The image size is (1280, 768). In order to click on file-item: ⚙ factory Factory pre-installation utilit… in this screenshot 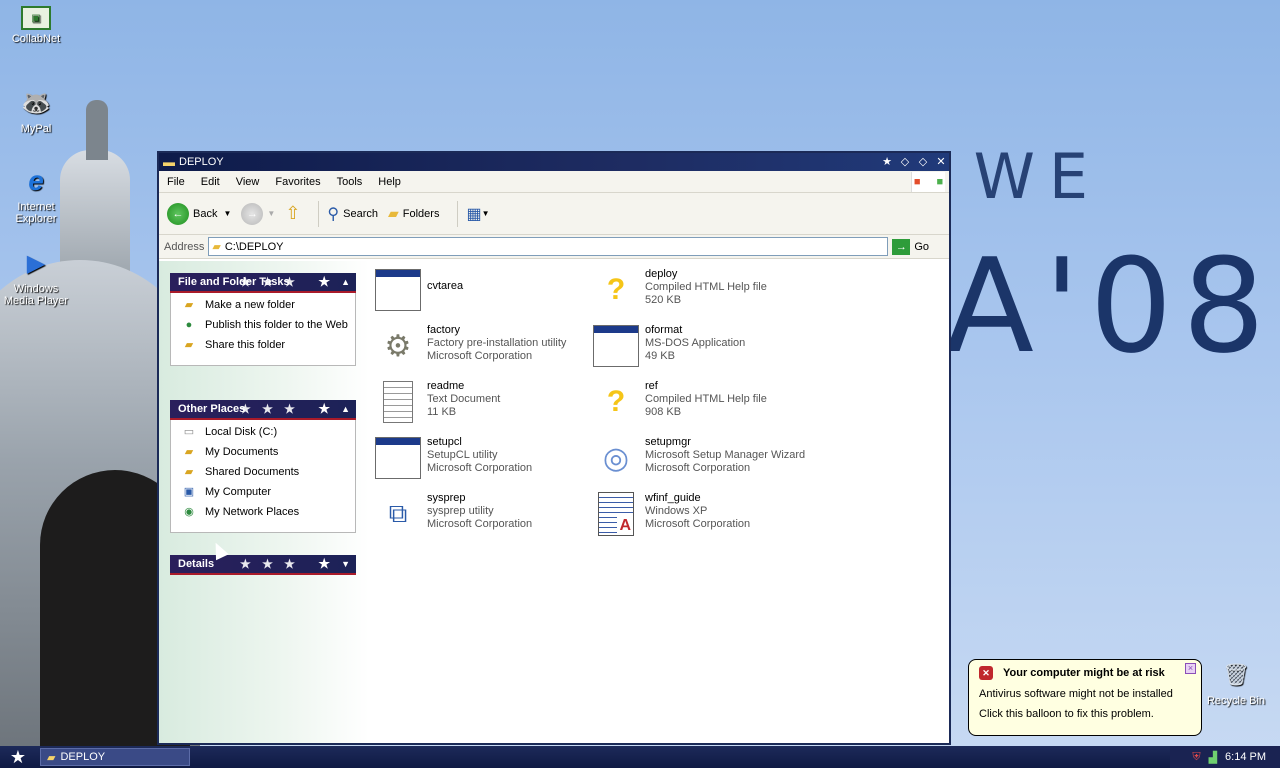, I will do `click(480, 347)`.